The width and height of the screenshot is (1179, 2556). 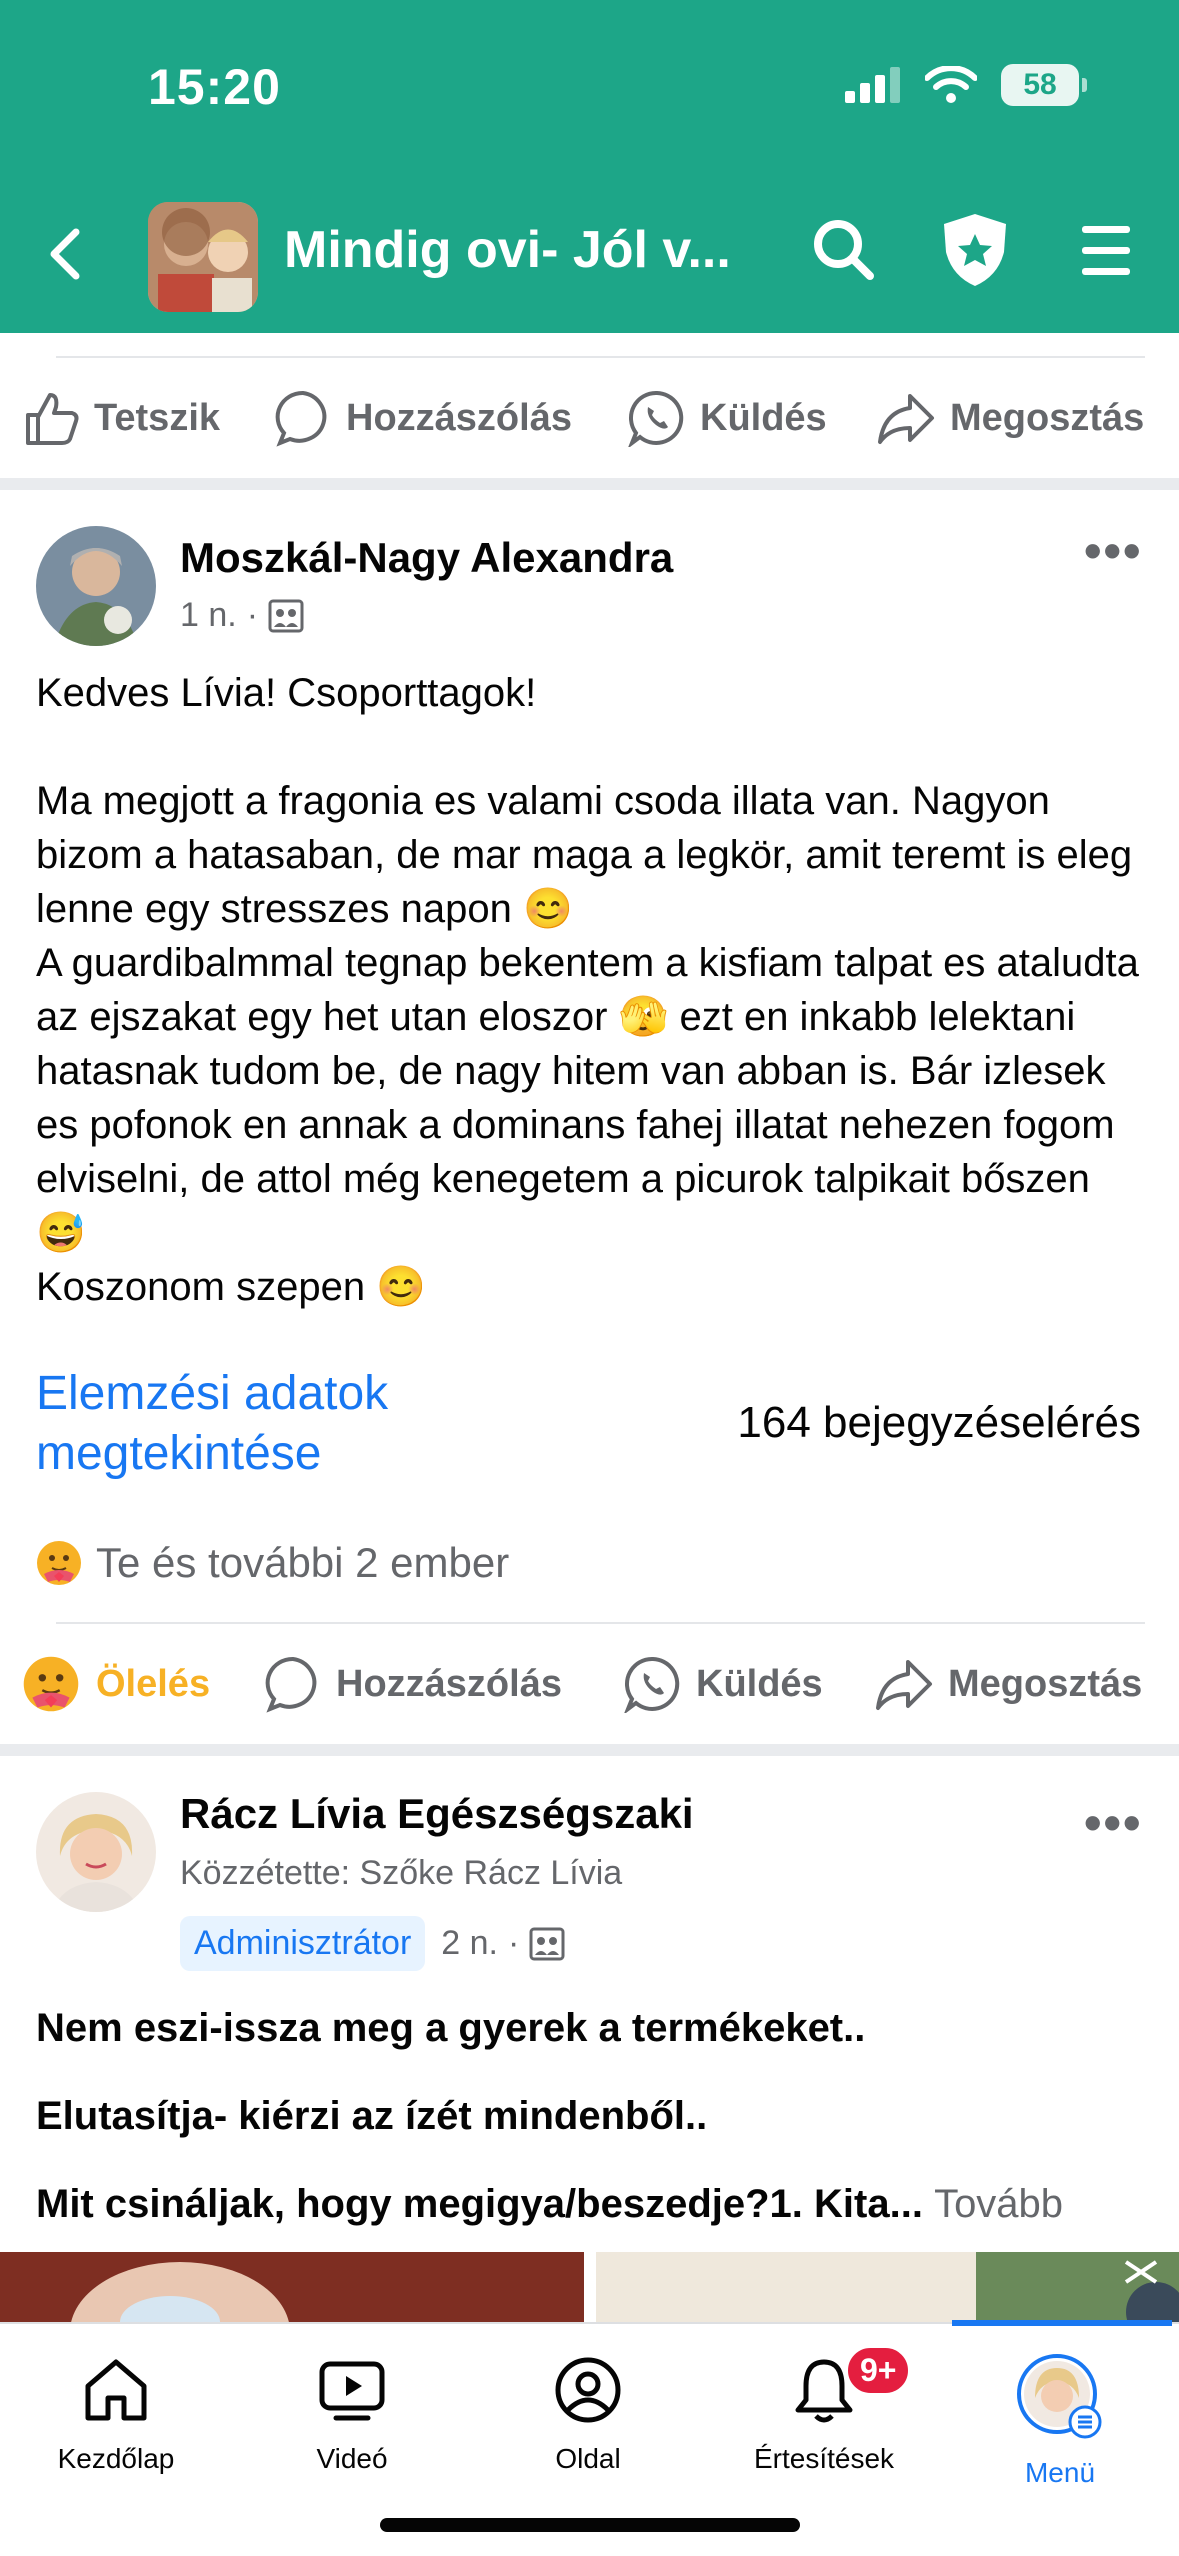 What do you see at coordinates (843, 249) in the screenshot?
I see `search-icon` at bounding box center [843, 249].